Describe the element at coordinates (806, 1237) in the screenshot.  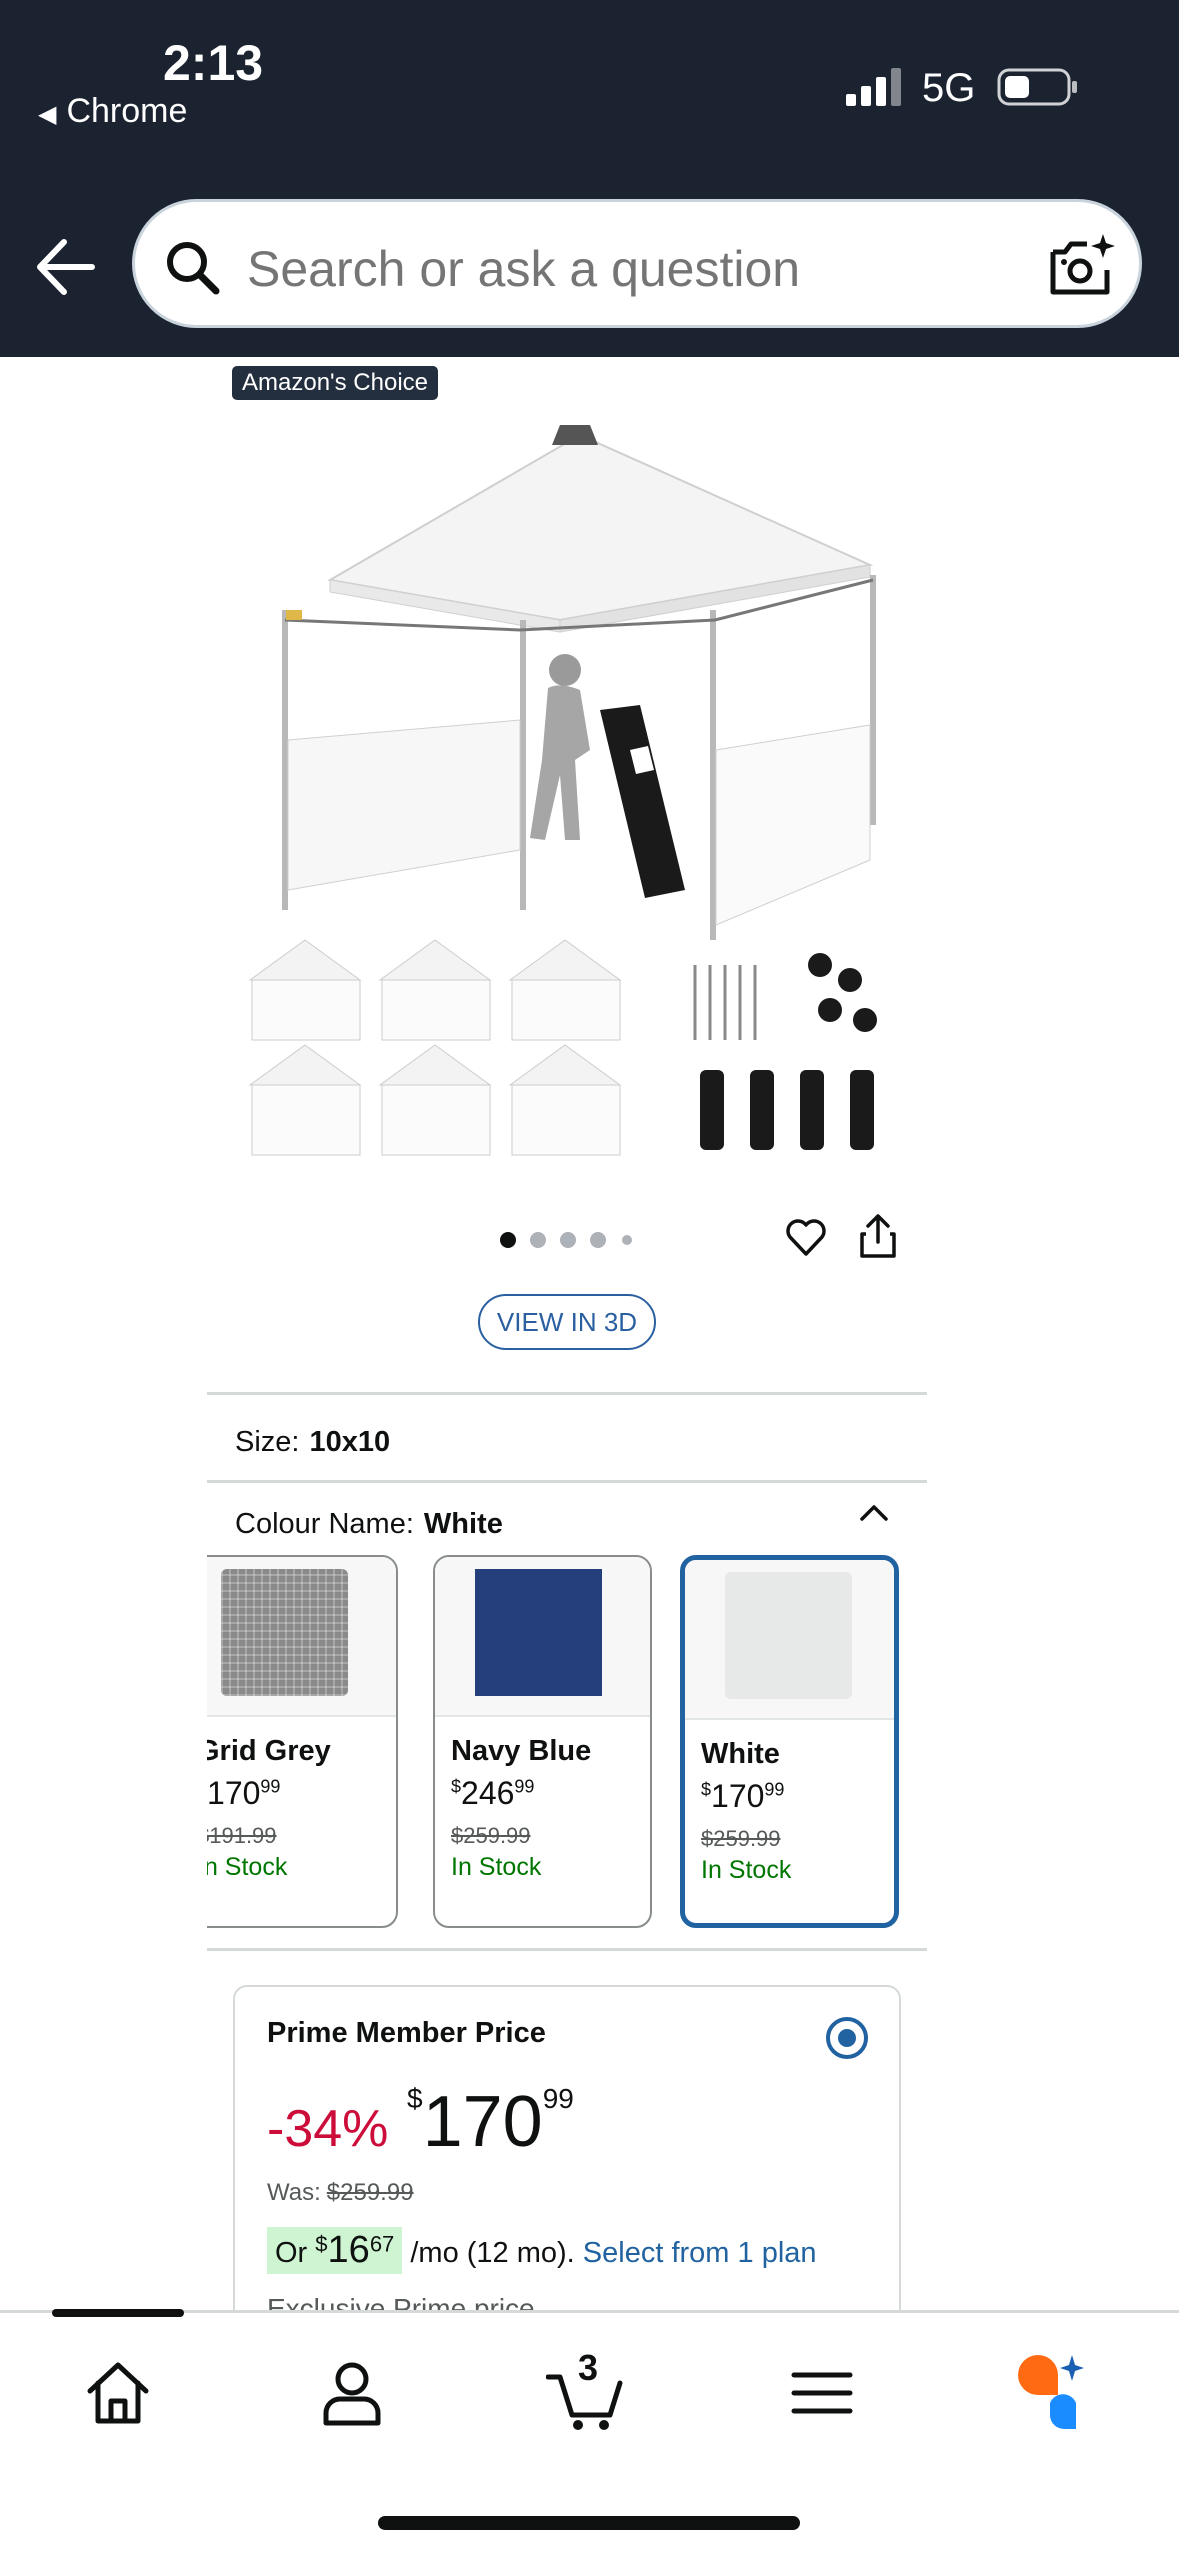
I see `heart-icon` at that location.